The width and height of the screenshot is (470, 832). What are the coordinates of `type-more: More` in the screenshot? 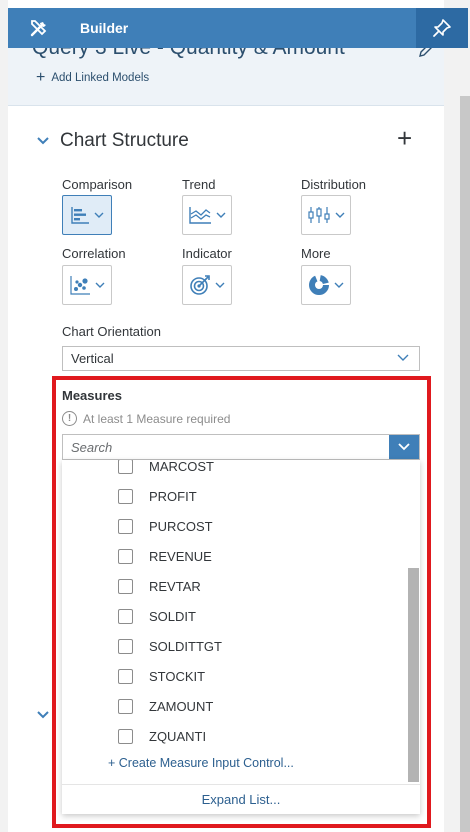 It's located at (316, 253).